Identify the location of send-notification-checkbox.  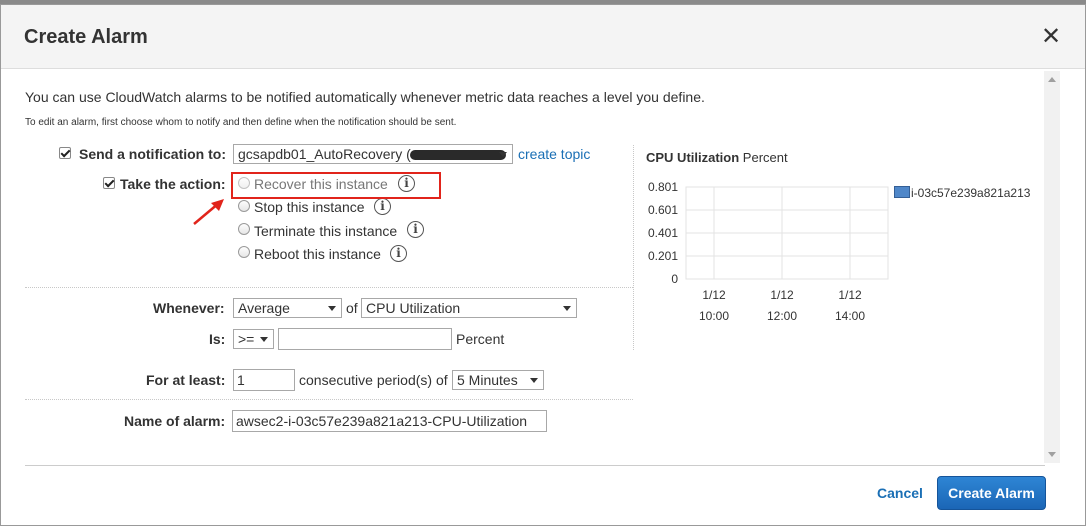
(65, 153).